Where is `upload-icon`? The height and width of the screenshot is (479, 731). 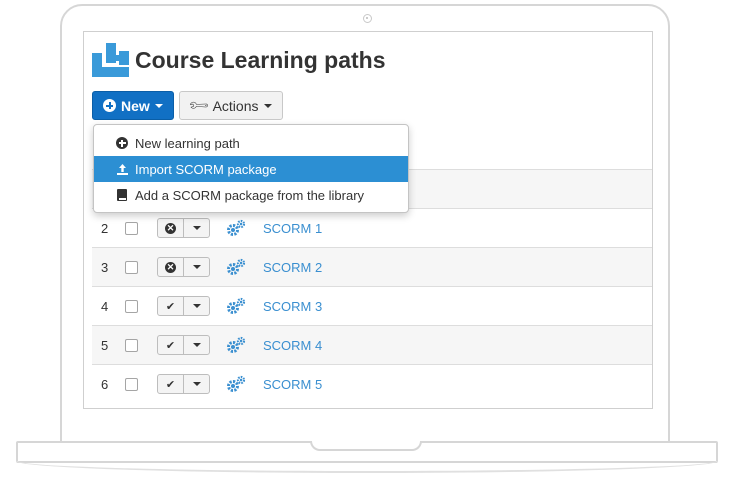 upload-icon is located at coordinates (122, 169).